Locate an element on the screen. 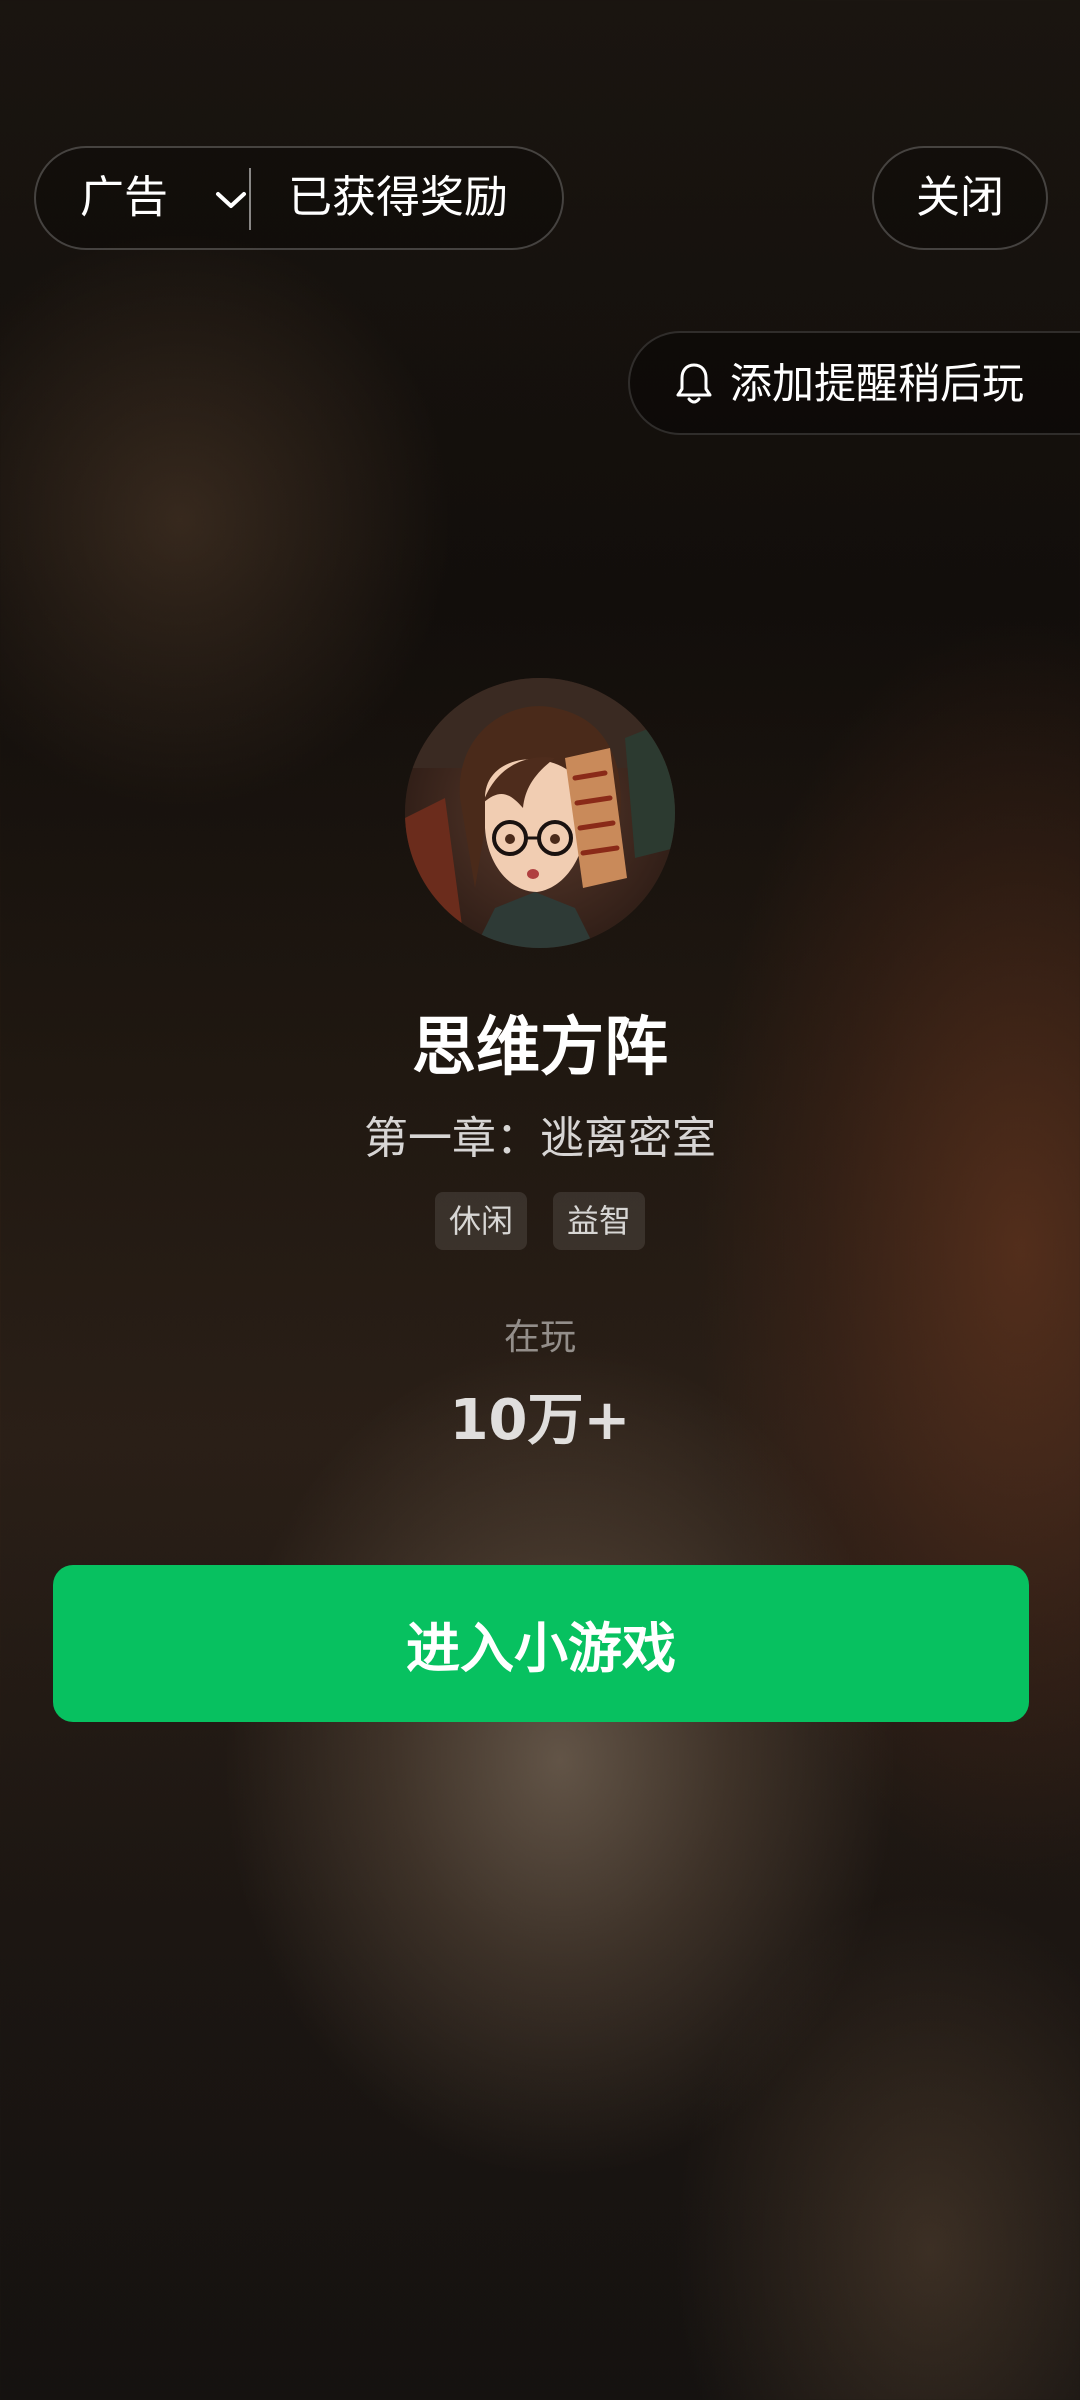 The image size is (1080, 2400). ad-reward-pill: 广告 已获得奖励 is located at coordinates (299, 198).